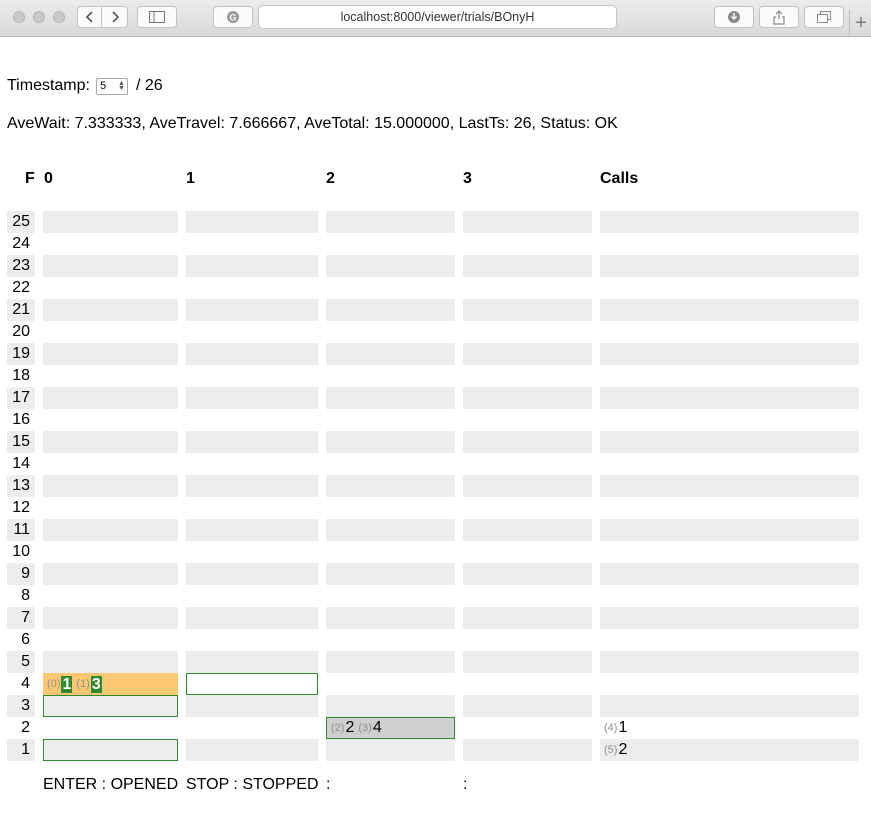 This screenshot has height=820, width=871. I want to click on extension-button: G, so click(233, 17).